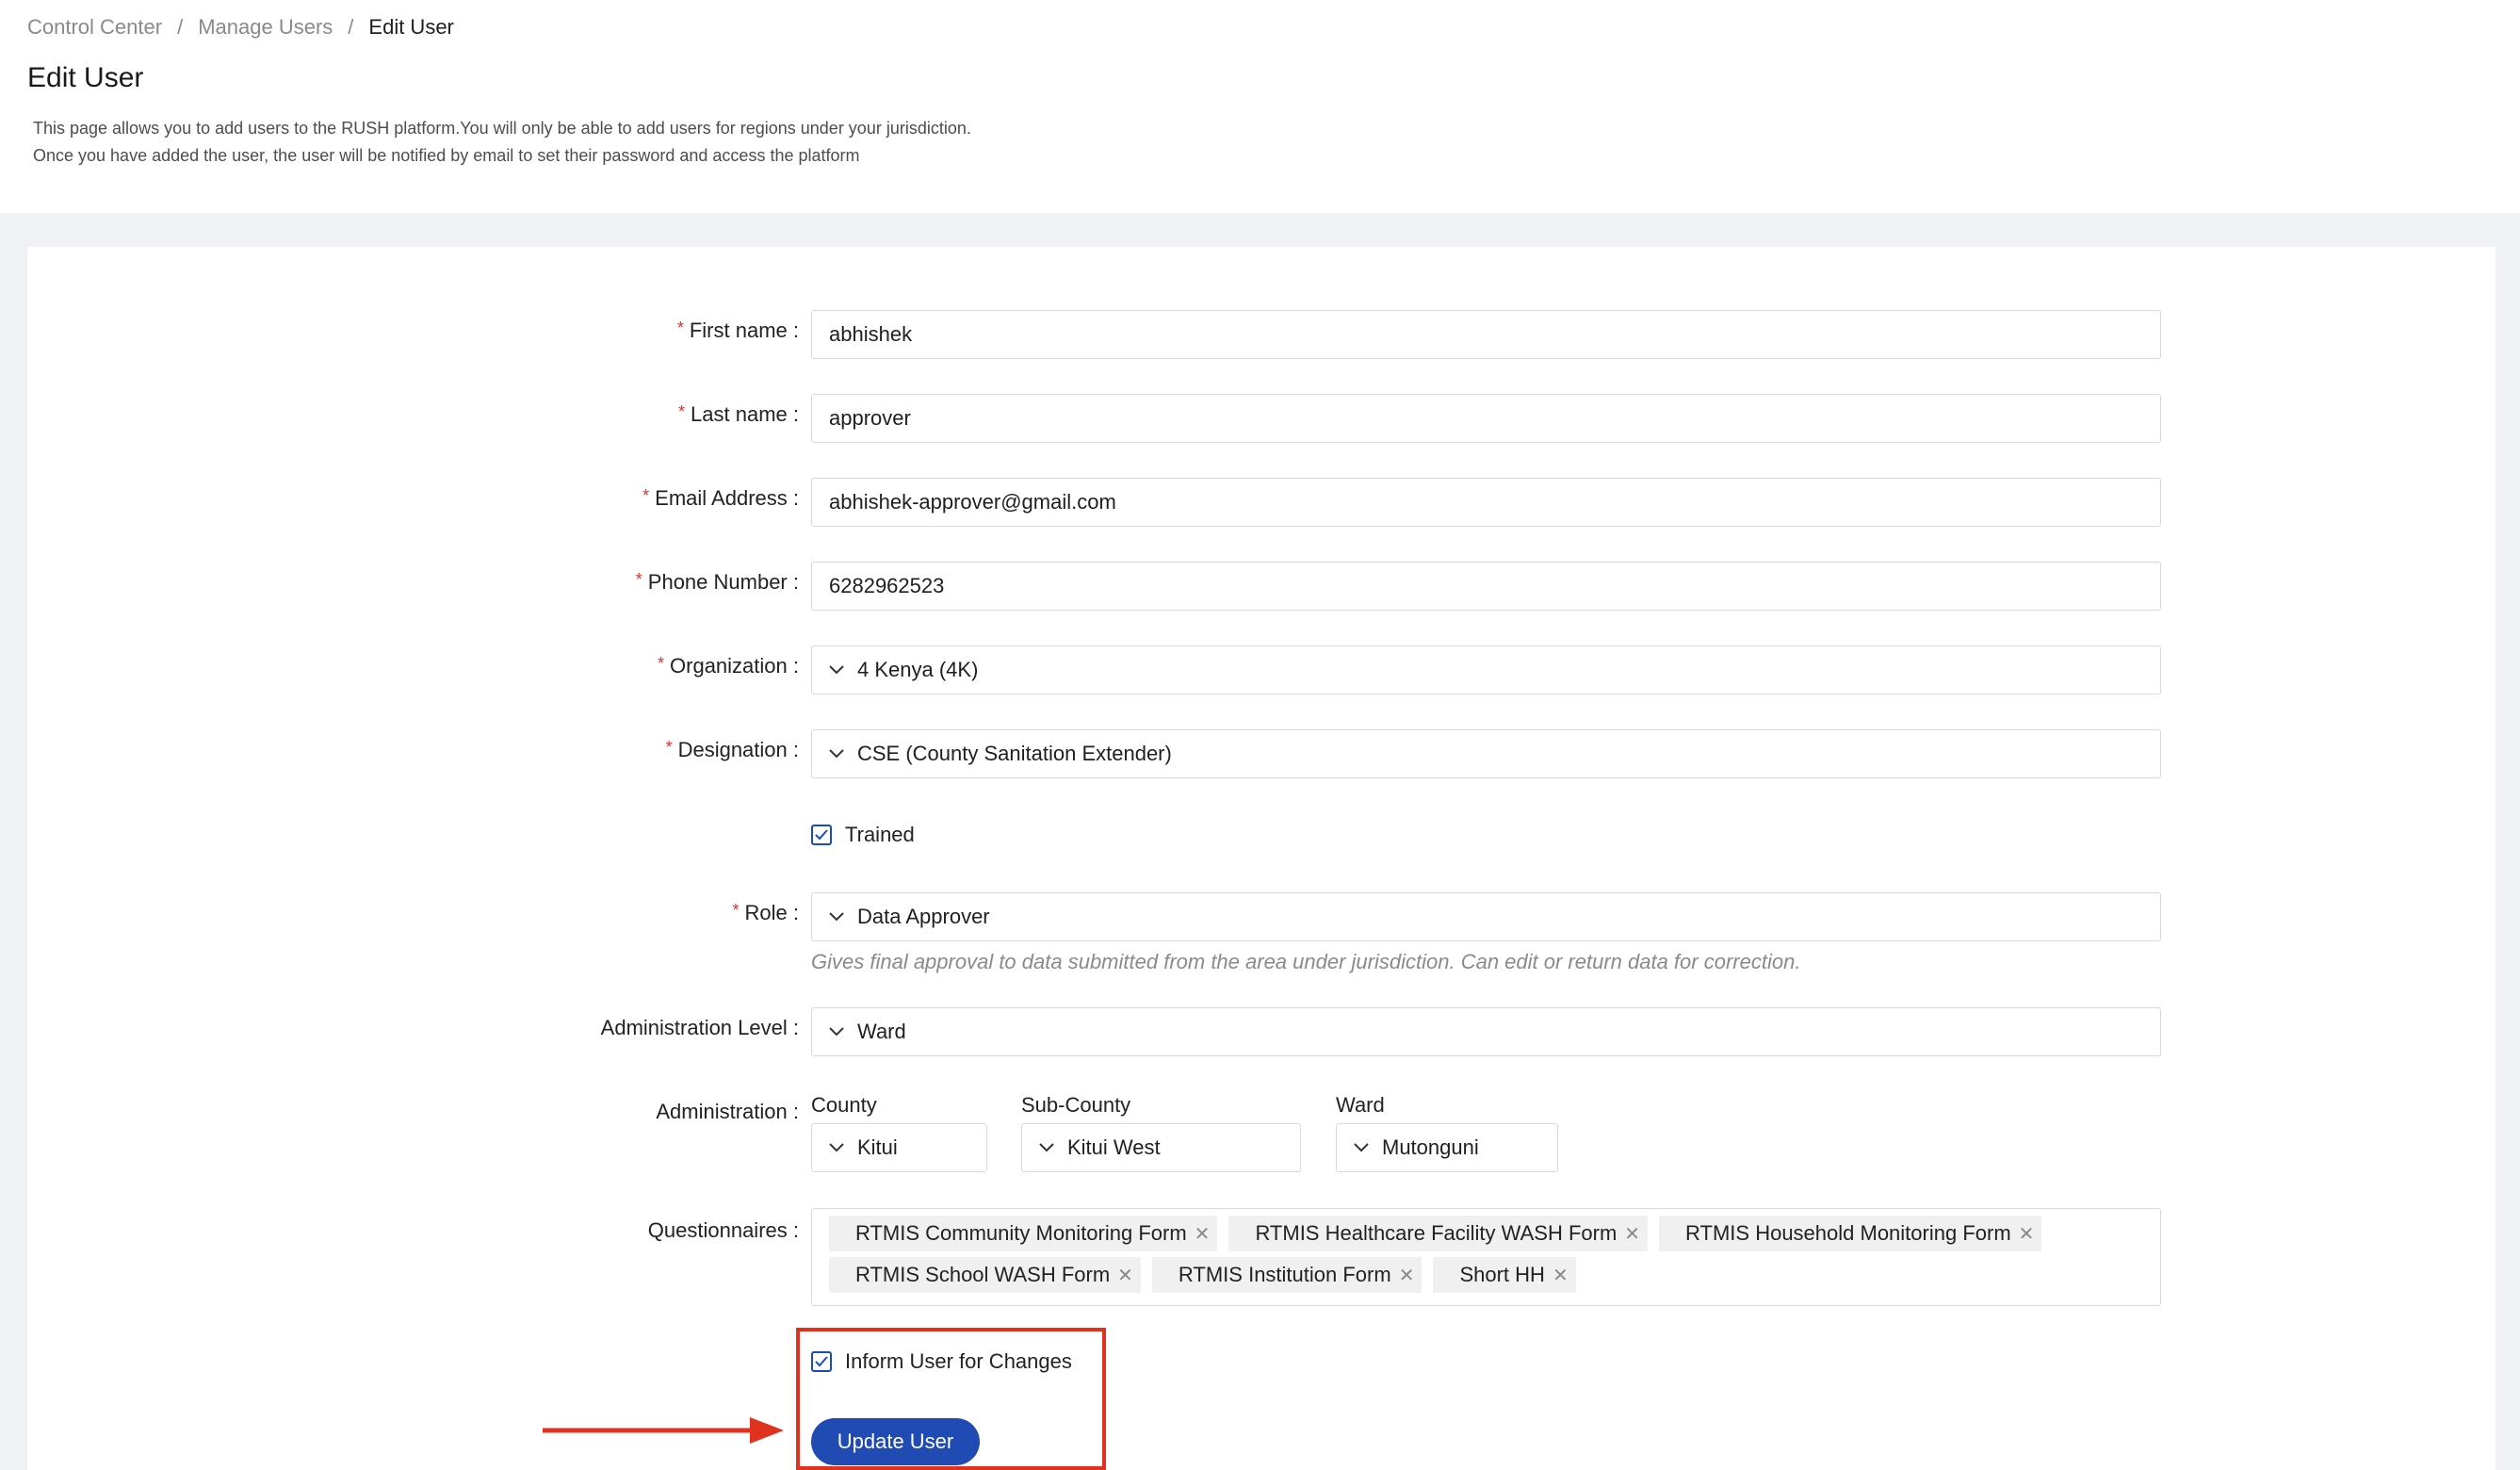 The width and height of the screenshot is (2520, 1470). I want to click on administration-label: Administration :, so click(727, 1111).